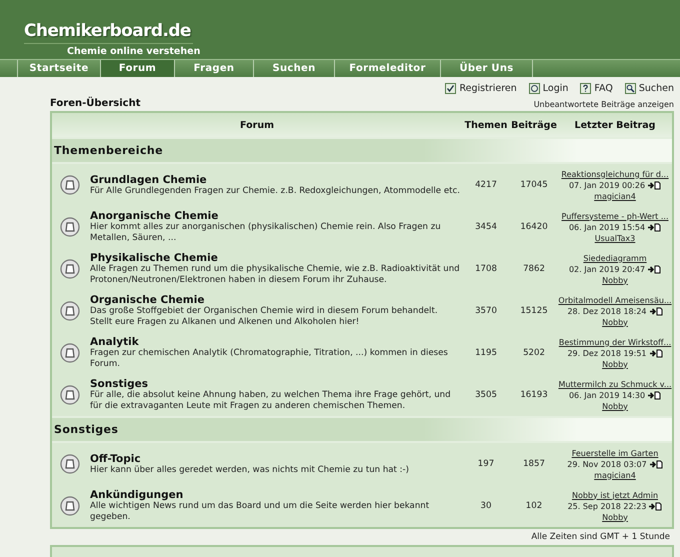 Image resolution: width=680 pixels, height=557 pixels. Describe the element at coordinates (486, 395) in the screenshot. I see `topic-count: 3505` at that location.